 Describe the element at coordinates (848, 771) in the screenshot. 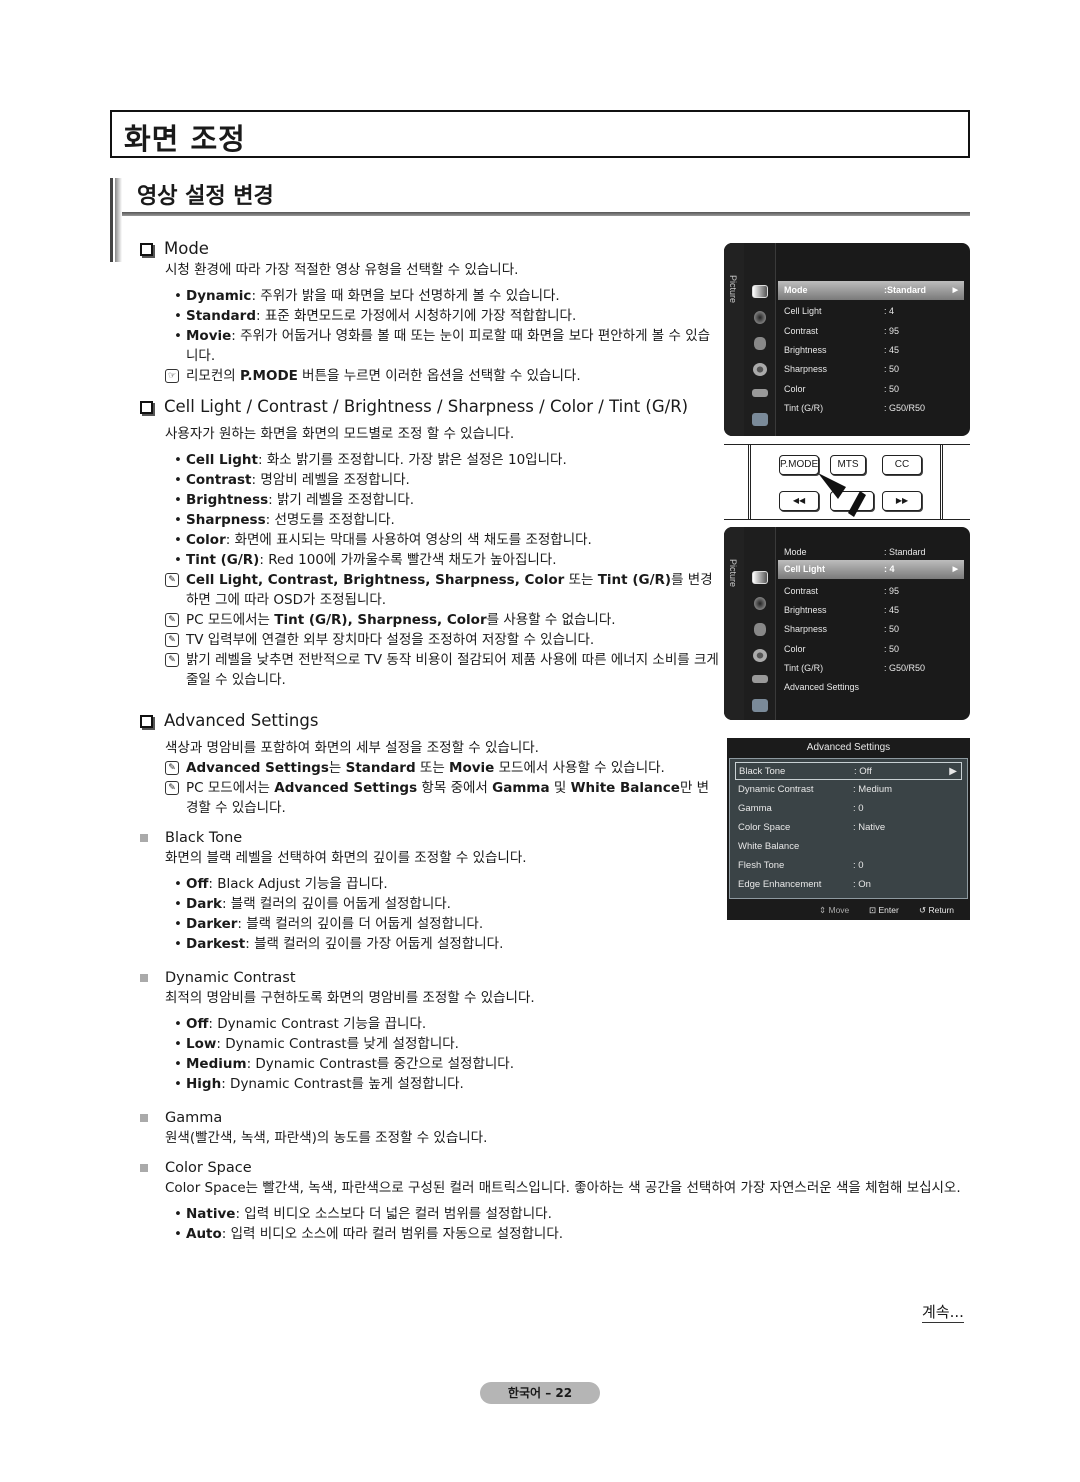

I see `osd-menu-item: Black Tone: Off ▶` at that location.